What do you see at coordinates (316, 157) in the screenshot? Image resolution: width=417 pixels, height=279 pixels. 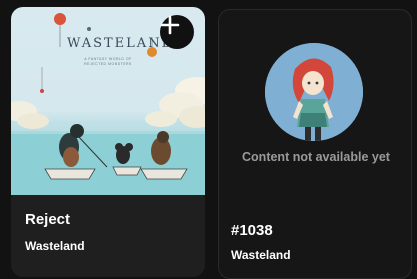 I see `content-unavailable-text: Content not available yet` at bounding box center [316, 157].